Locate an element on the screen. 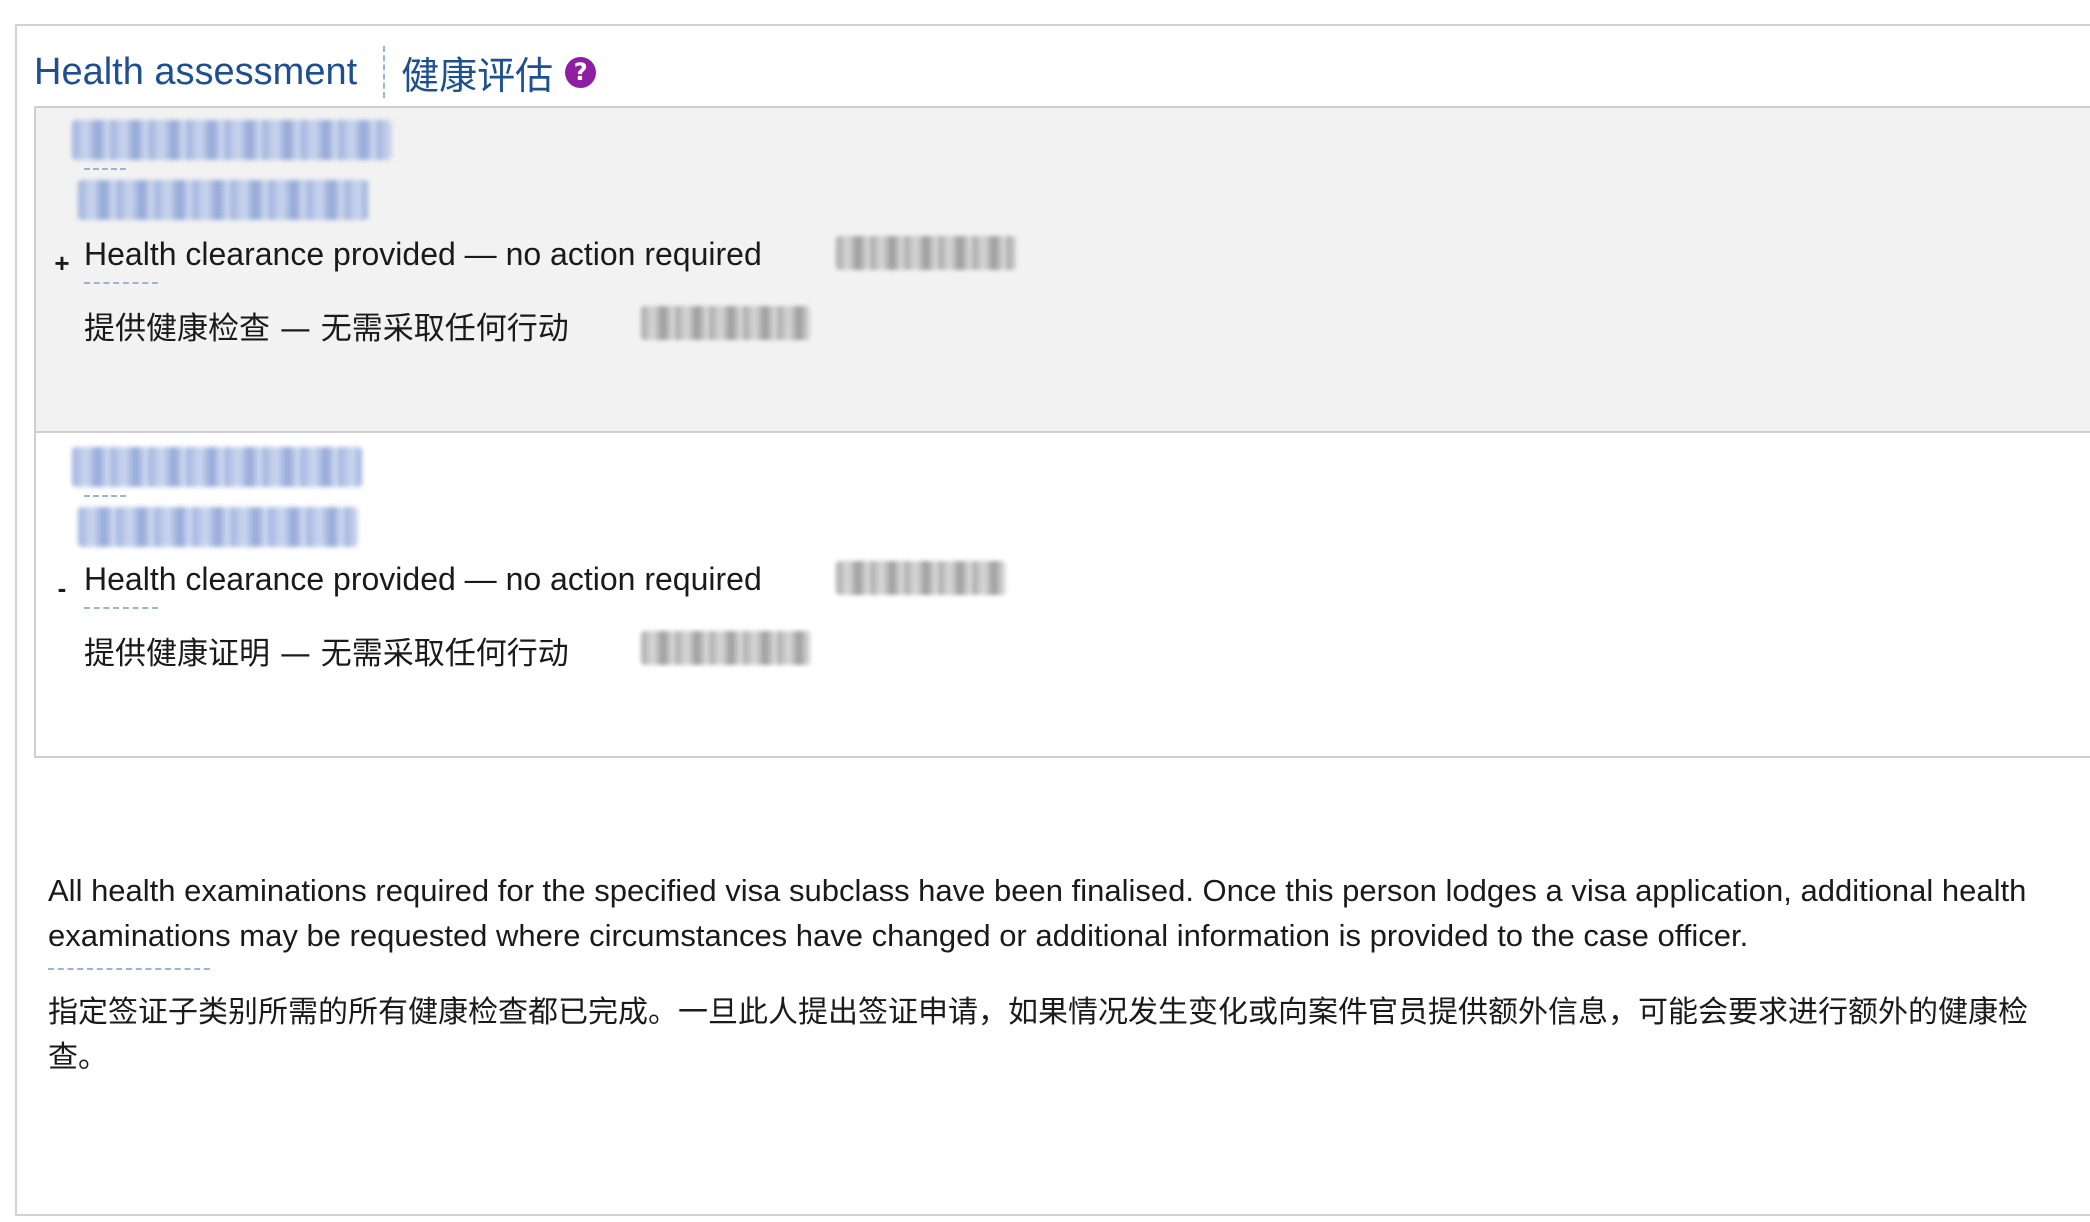  help-icon: ? is located at coordinates (581, 72).